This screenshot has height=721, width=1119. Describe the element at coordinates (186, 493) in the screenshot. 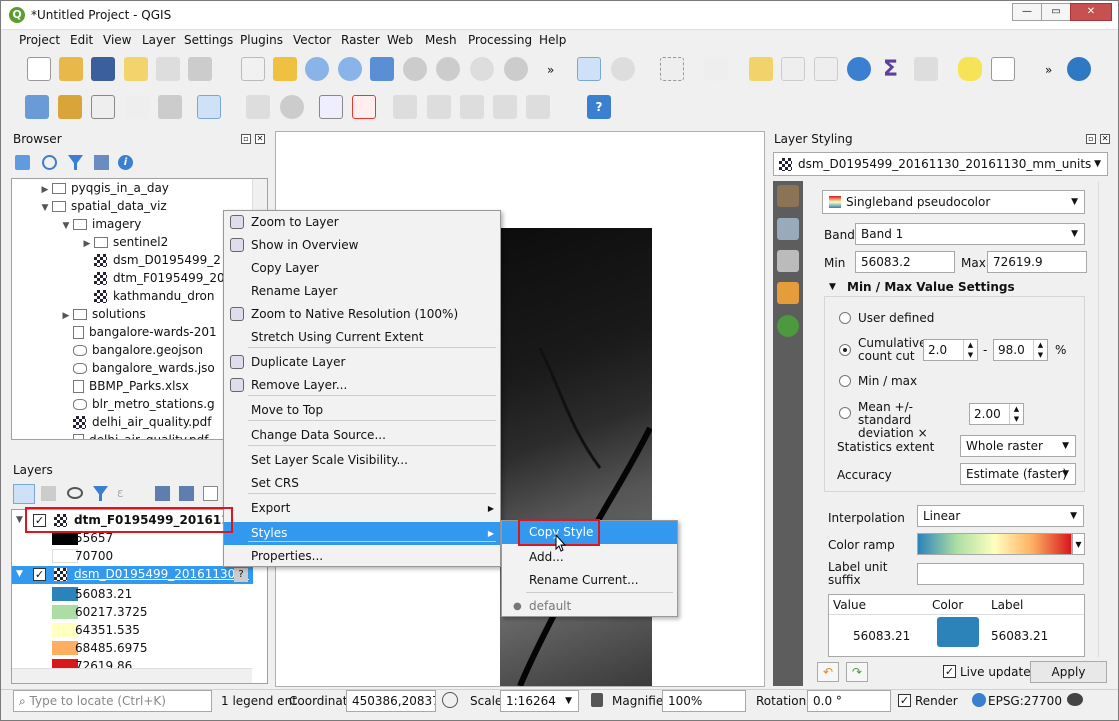

I see `collapse-all-layers-icon` at that location.